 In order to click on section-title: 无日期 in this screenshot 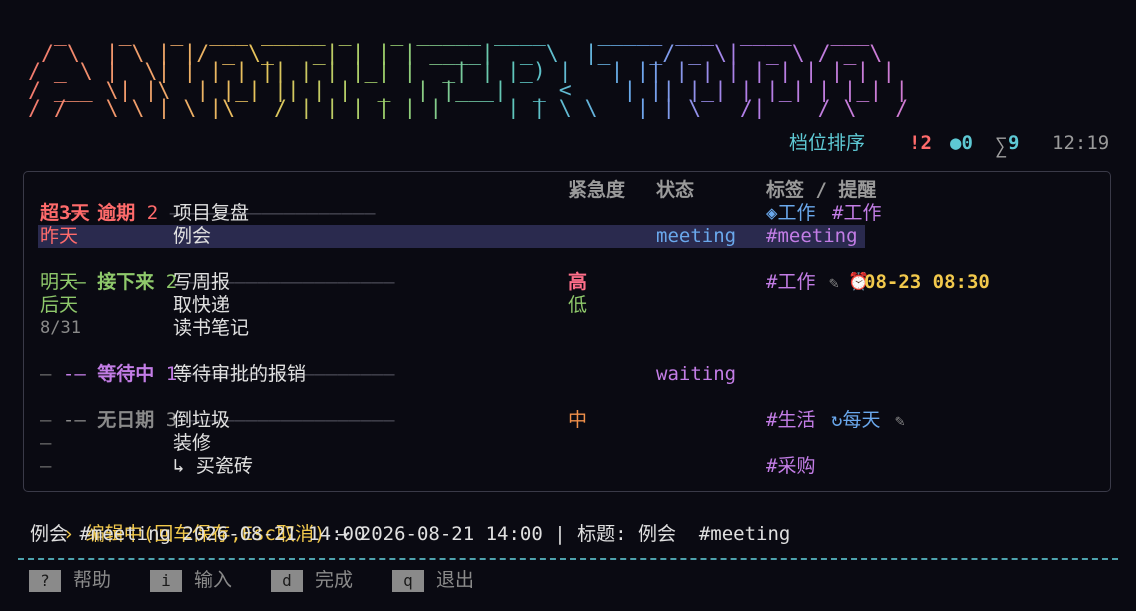, I will do `click(126, 420)`.